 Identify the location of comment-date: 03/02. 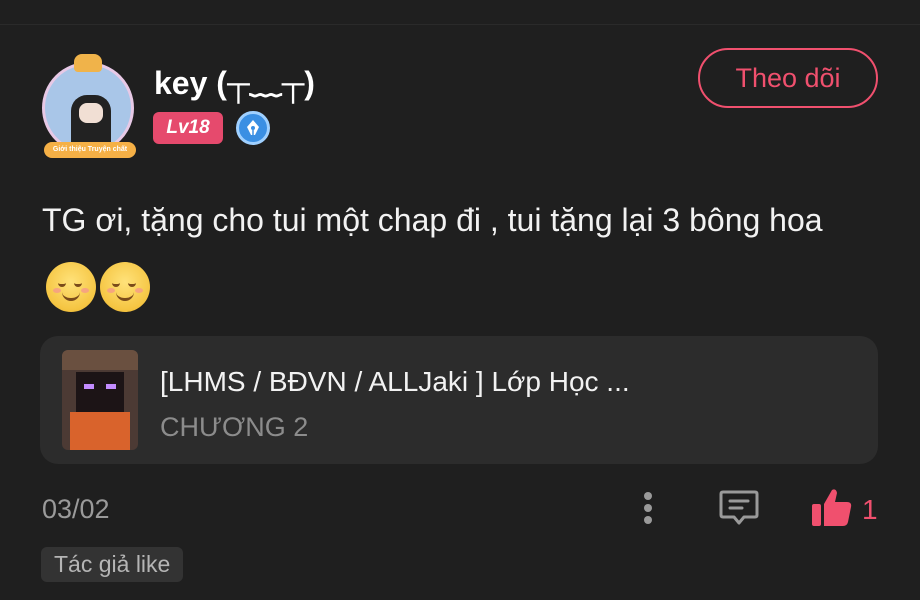
(76, 509).